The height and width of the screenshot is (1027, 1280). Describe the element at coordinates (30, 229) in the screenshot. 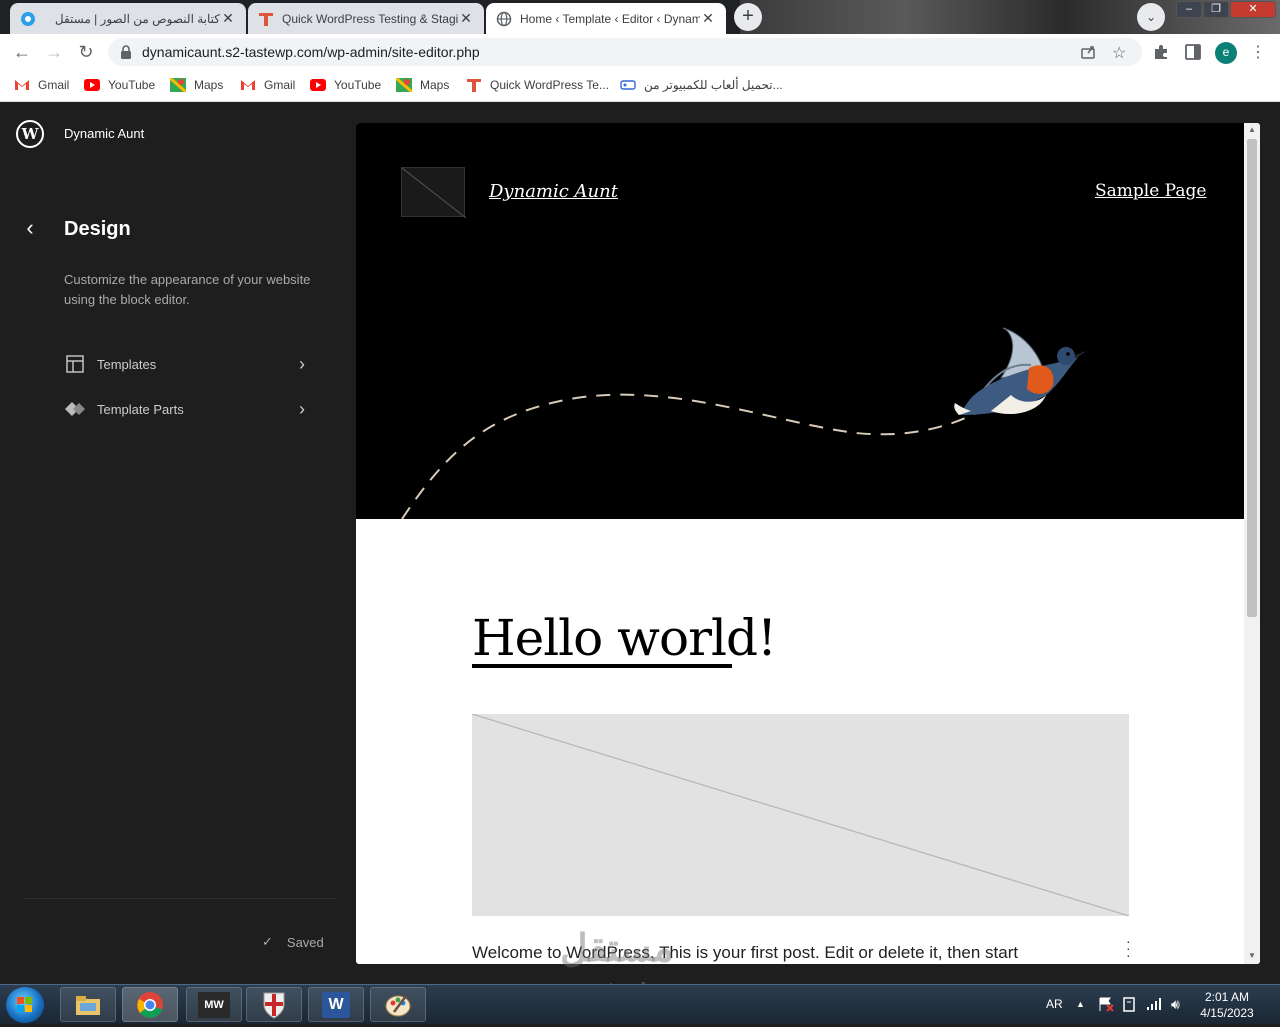

I see `back-button: ‹` at that location.